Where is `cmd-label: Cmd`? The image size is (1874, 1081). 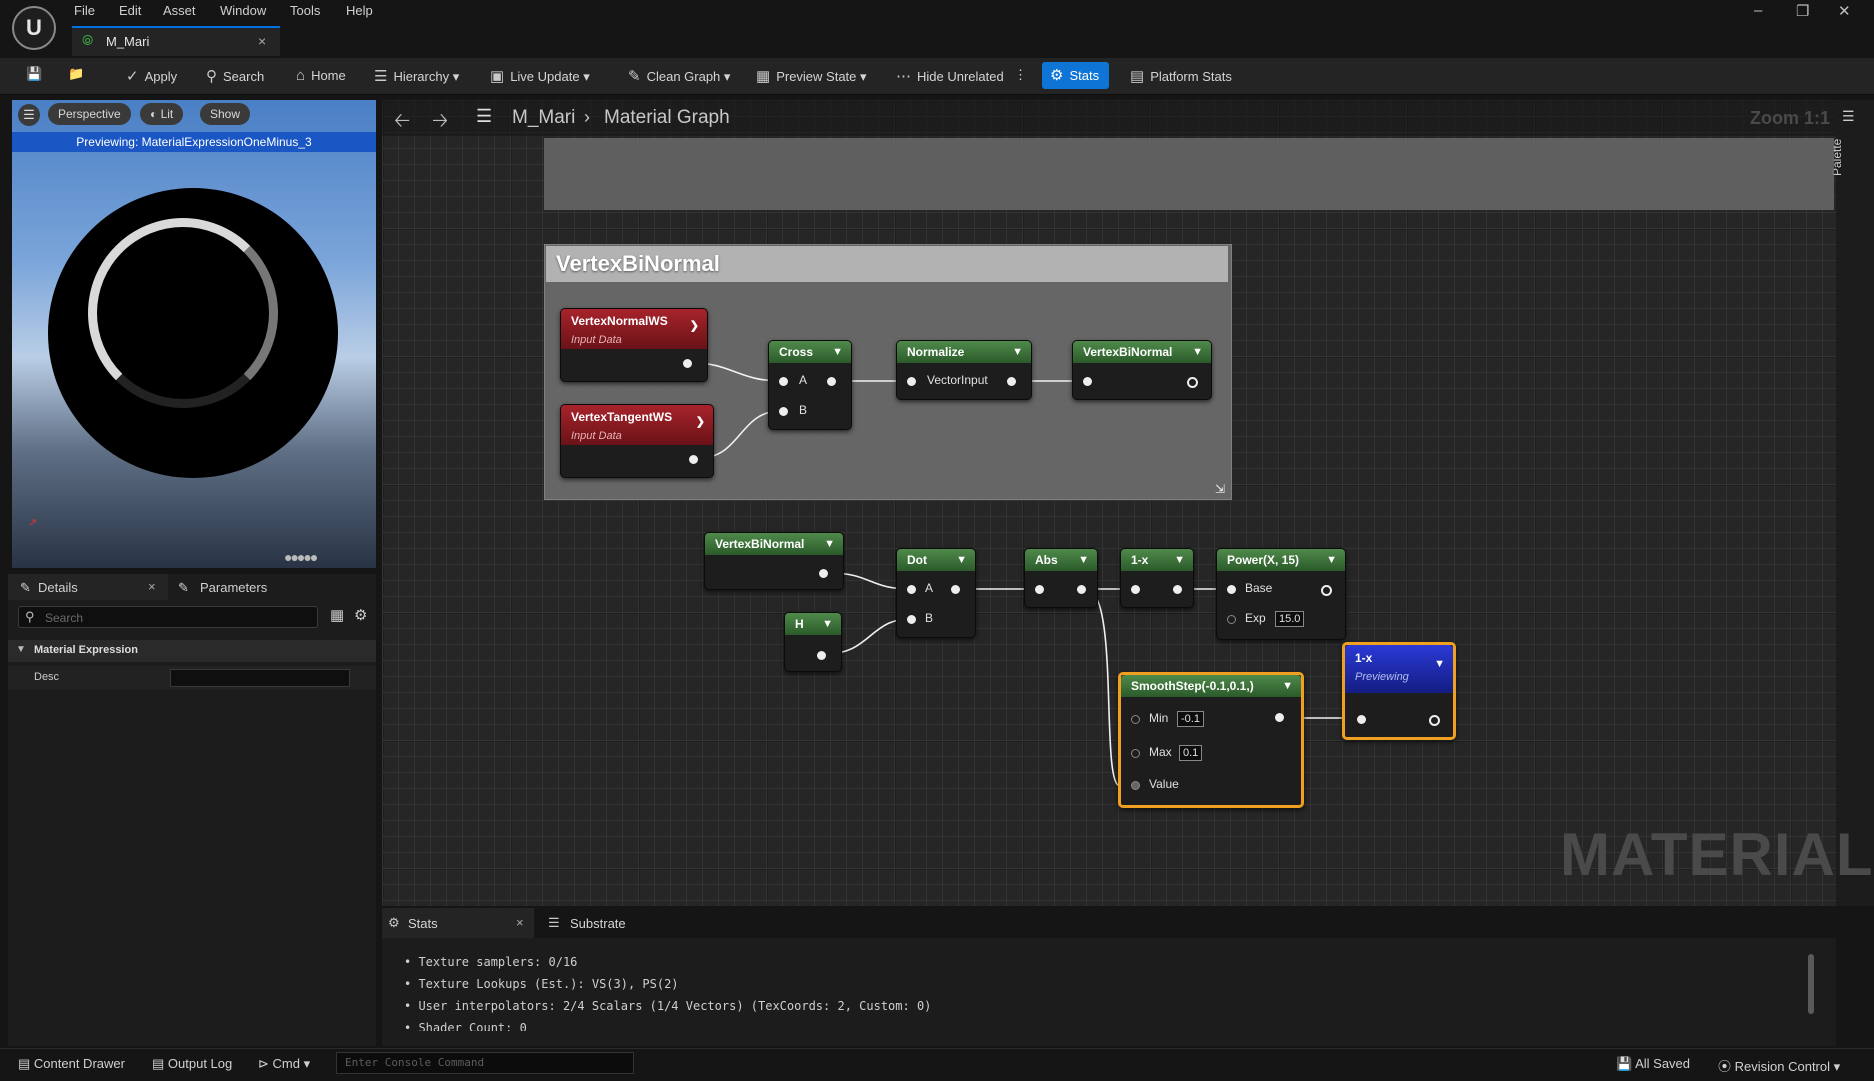
cmd-label: Cmd is located at coordinates (286, 1063).